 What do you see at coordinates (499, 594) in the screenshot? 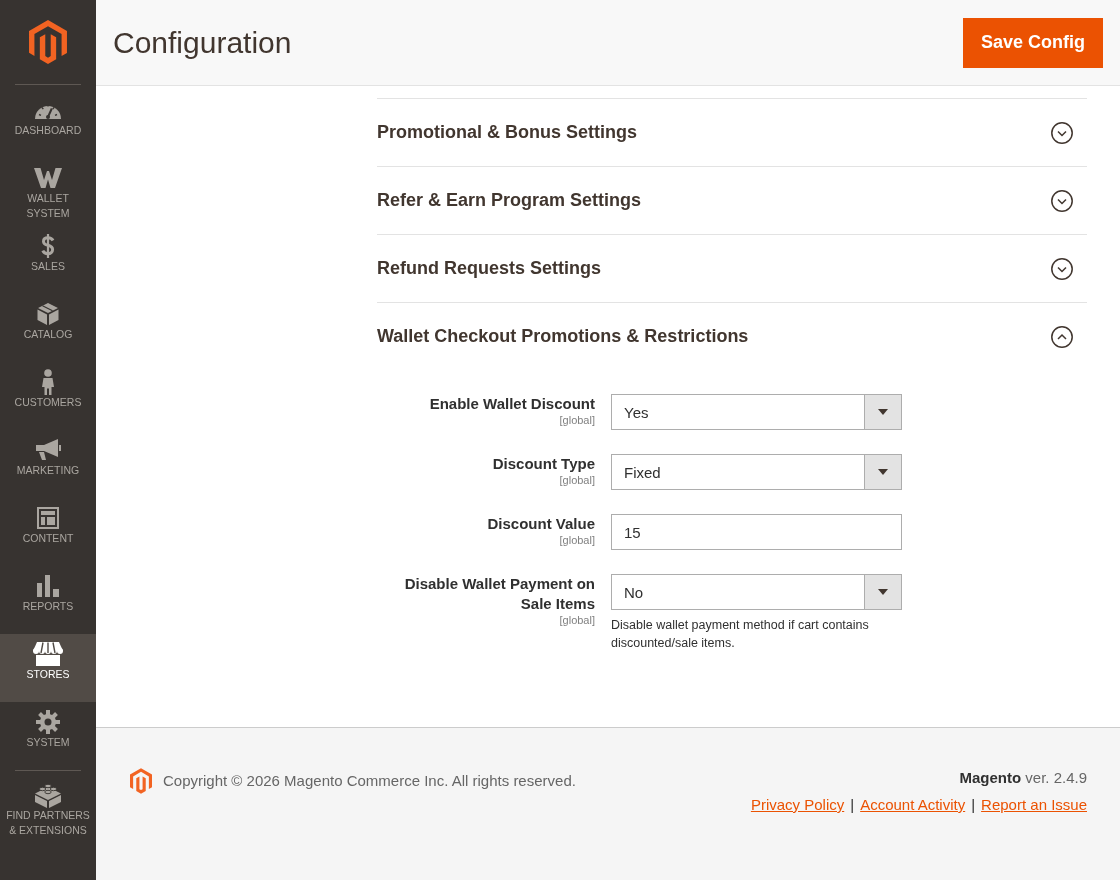
I see `field-label: Disable Wallet Payment on Sale Items` at bounding box center [499, 594].